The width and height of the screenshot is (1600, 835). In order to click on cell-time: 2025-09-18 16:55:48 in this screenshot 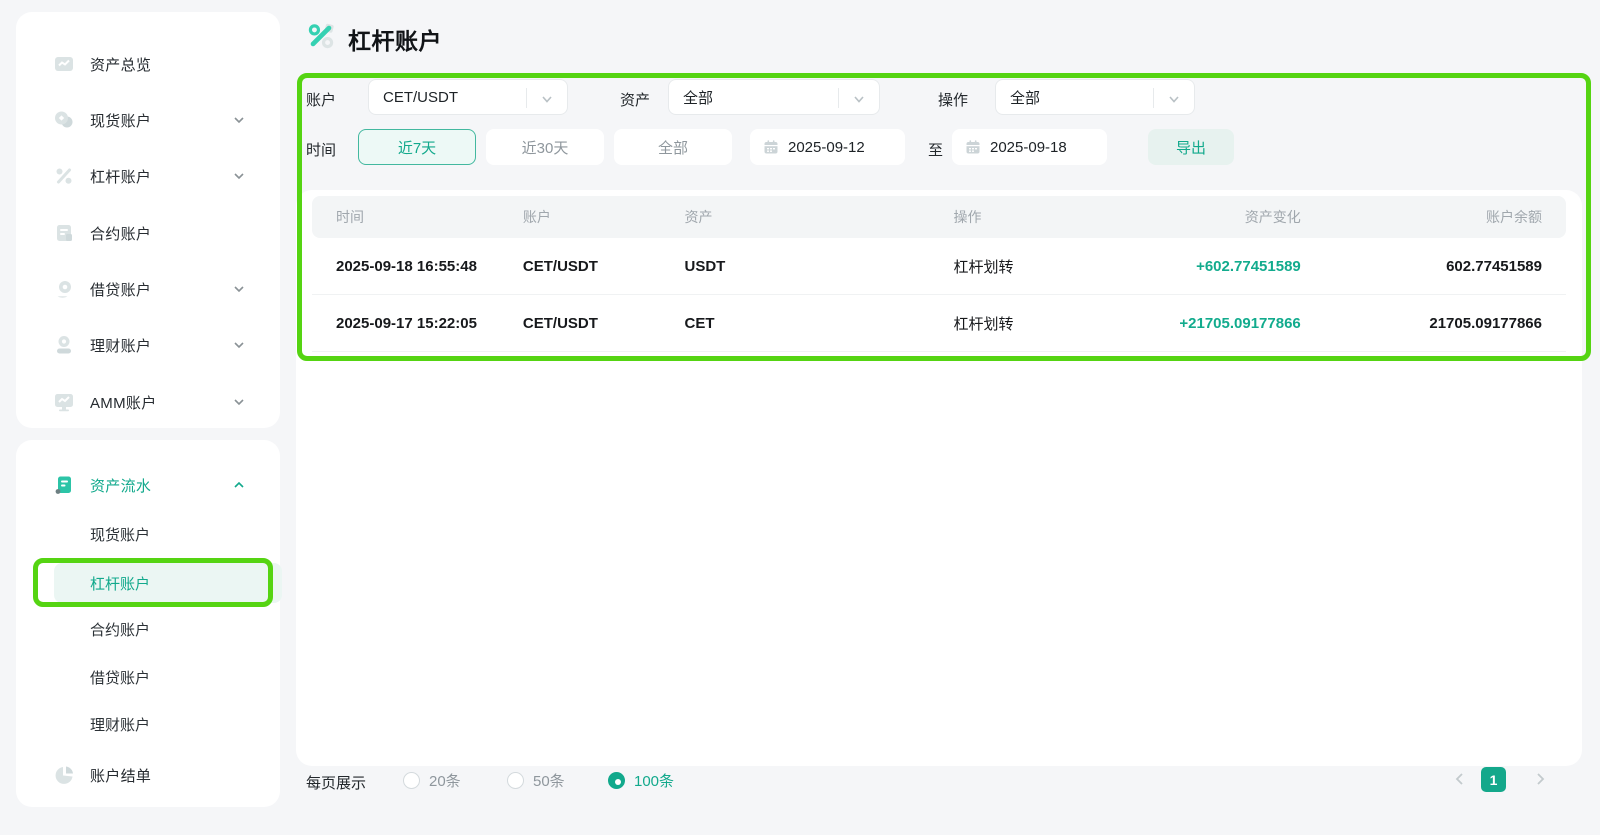, I will do `click(406, 266)`.